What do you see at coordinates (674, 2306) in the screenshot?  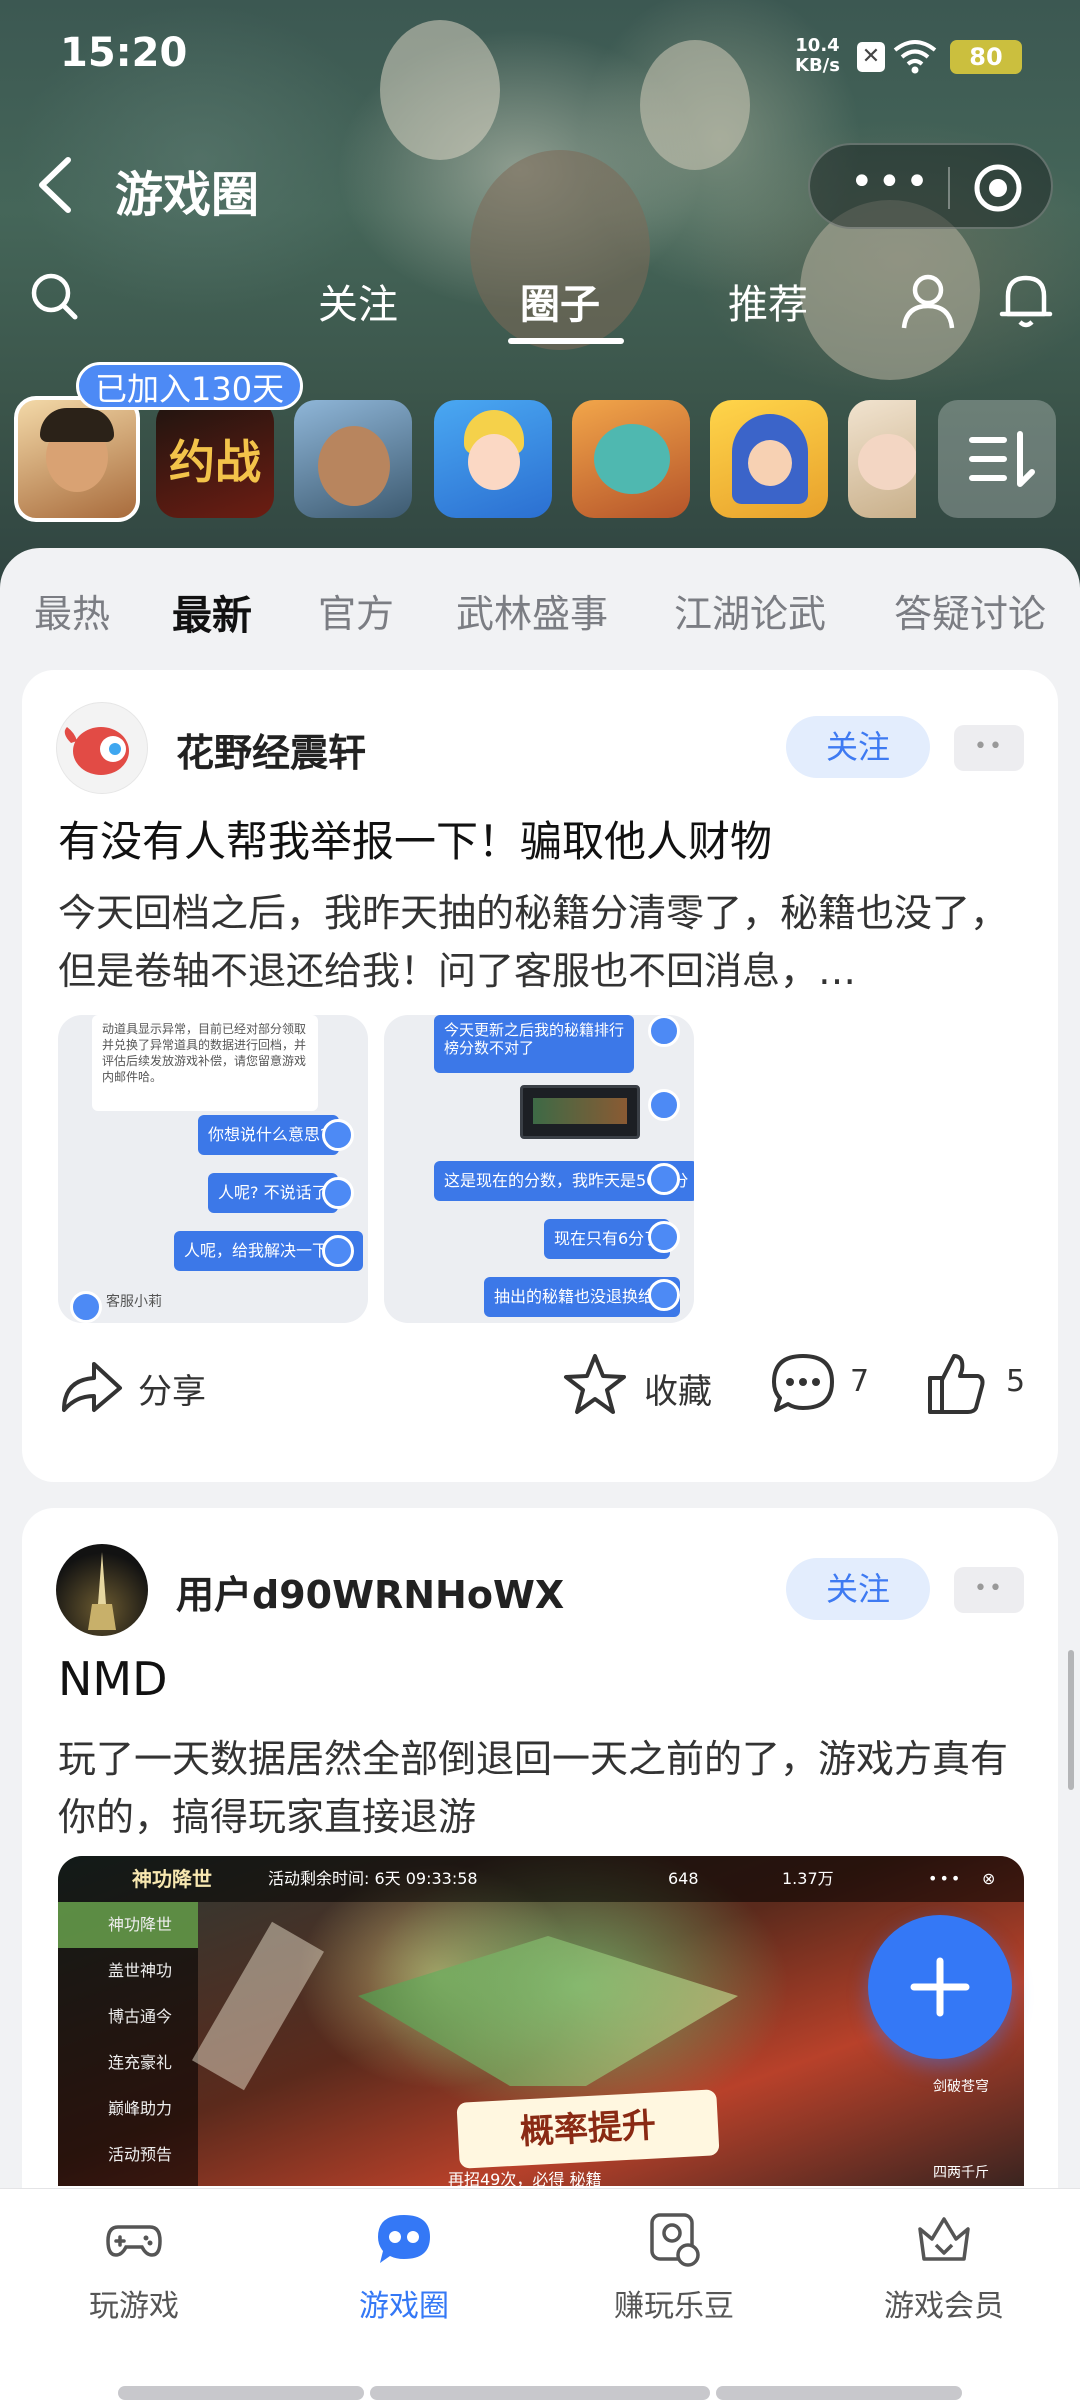 I see `nav-label: 赚玩乐豆` at bounding box center [674, 2306].